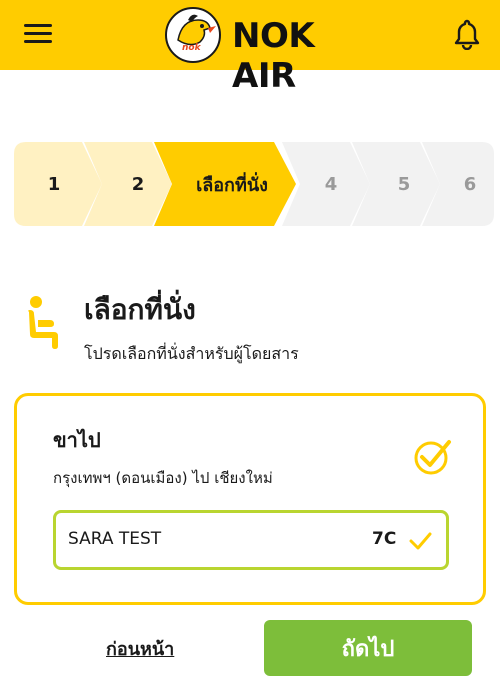 Image resolution: width=500 pixels, height=678 pixels. Describe the element at coordinates (43, 322) in the screenshot. I see `seat-icon` at that location.